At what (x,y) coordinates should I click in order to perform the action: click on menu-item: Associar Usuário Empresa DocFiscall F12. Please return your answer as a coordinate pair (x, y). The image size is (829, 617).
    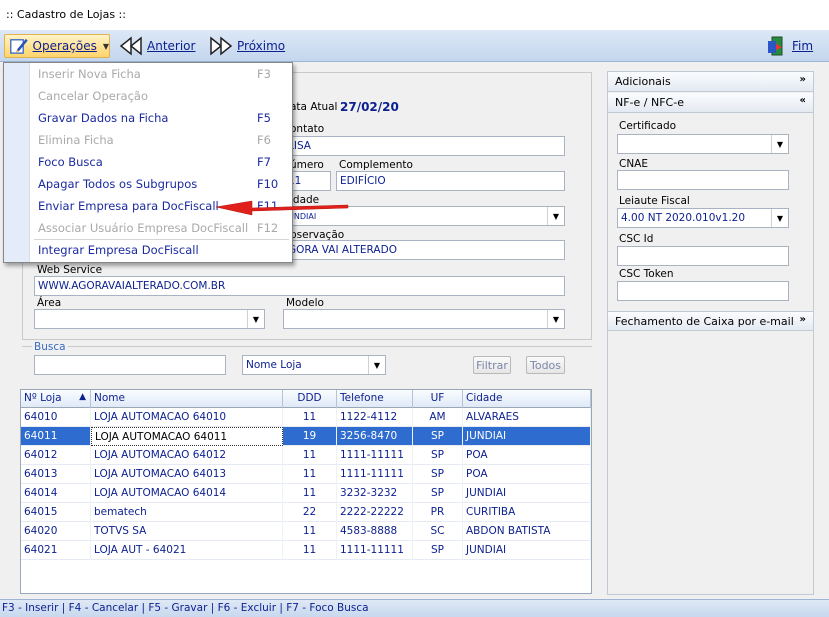
    Looking at the image, I should click on (148, 228).